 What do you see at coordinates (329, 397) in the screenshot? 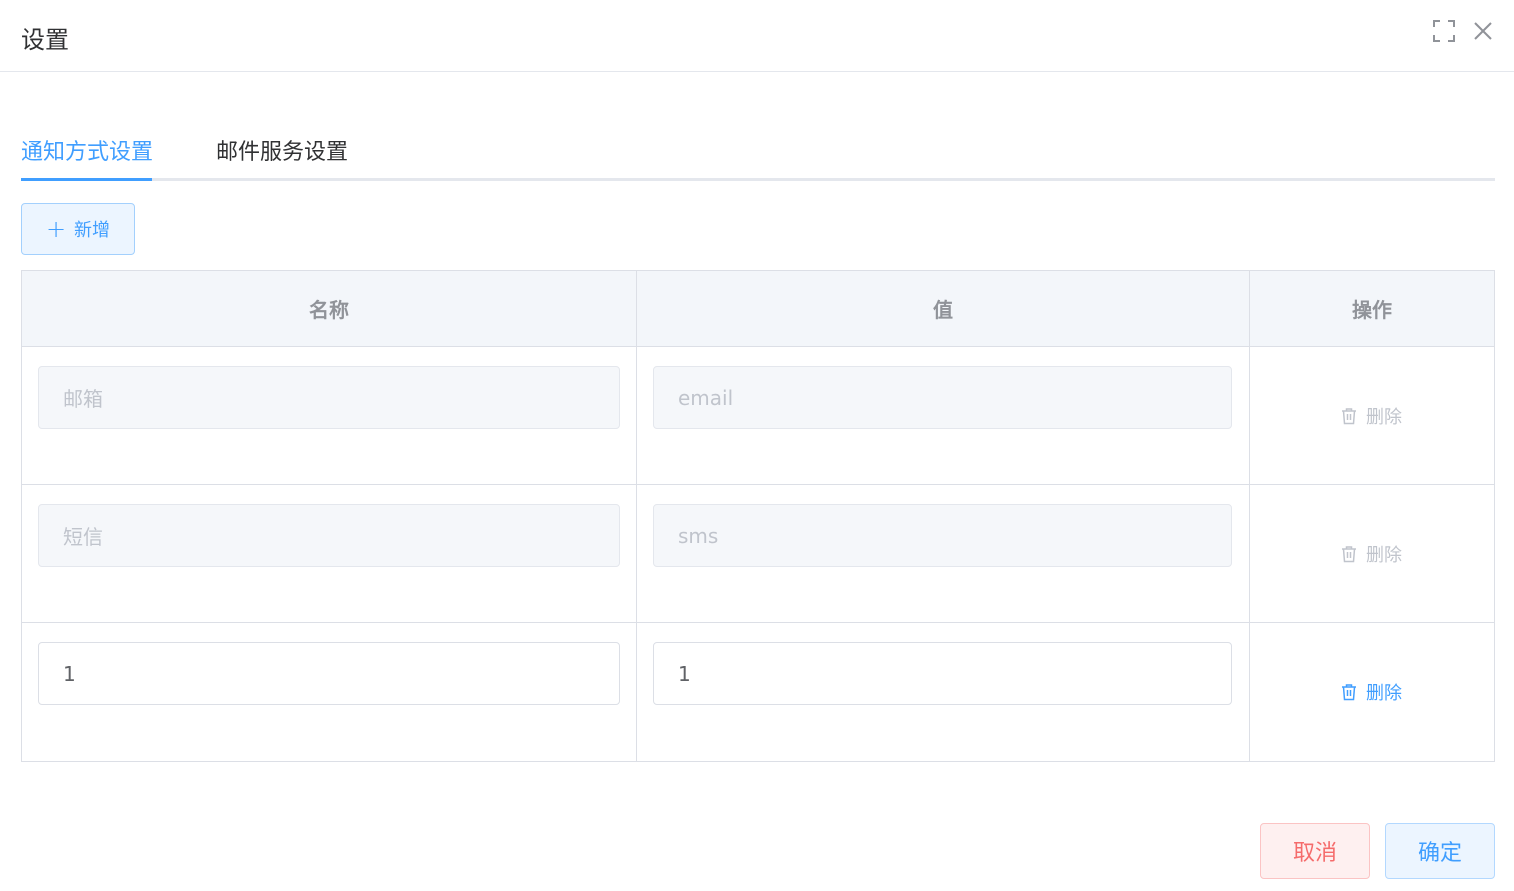
I see `name-input: 邮箱` at bounding box center [329, 397].